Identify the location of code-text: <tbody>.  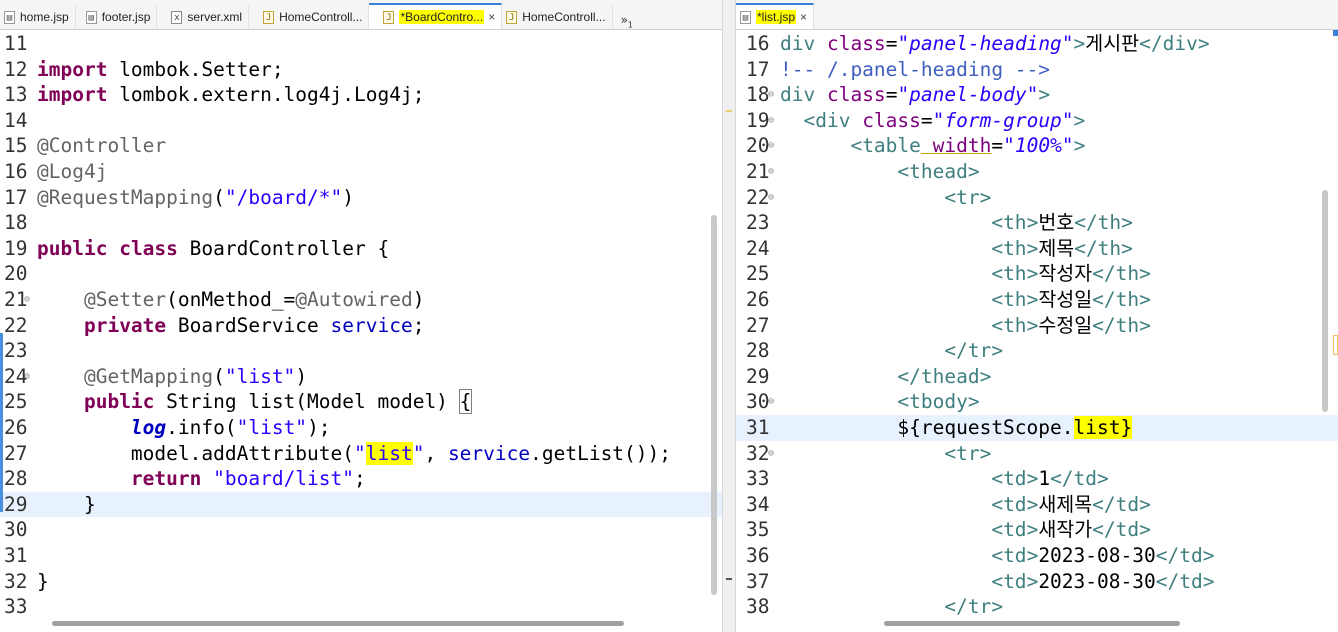
(938, 402).